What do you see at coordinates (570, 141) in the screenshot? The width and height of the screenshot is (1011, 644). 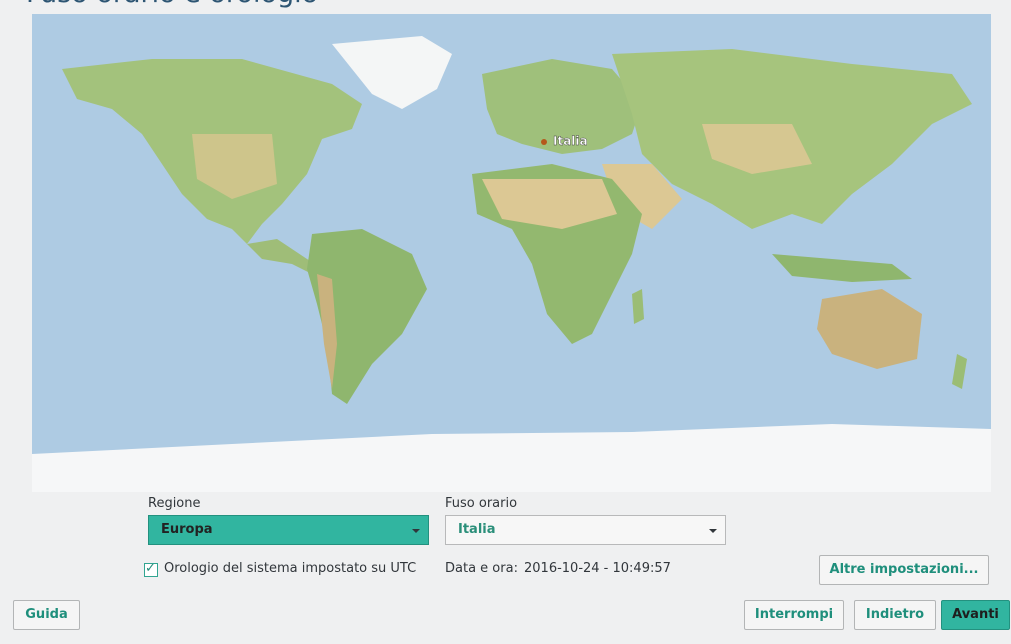 I see `marker-label: Italia` at bounding box center [570, 141].